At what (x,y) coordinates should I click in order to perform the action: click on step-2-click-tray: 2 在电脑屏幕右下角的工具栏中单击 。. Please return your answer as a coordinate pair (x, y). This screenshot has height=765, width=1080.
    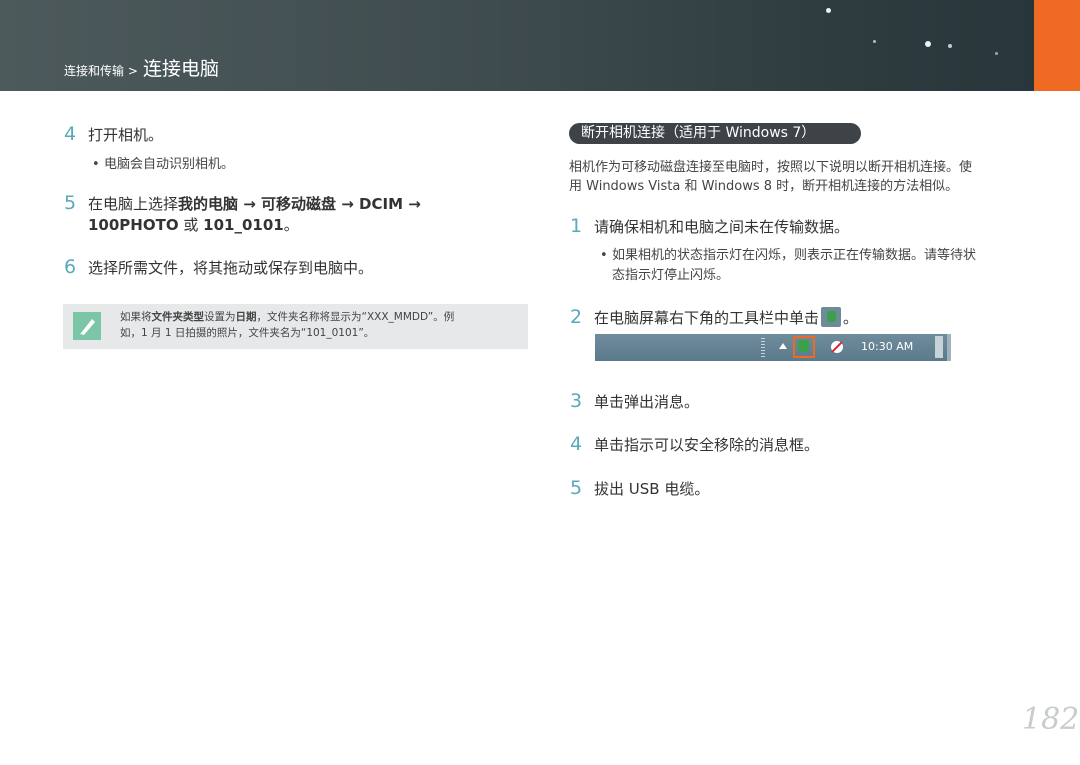
    Looking at the image, I should click on (714, 317).